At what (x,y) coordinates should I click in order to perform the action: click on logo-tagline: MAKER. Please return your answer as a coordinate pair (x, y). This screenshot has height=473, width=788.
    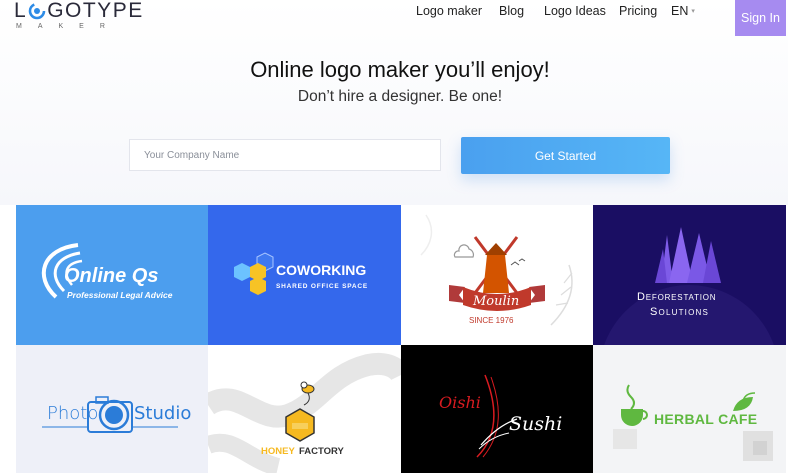
    Looking at the image, I should click on (68, 26).